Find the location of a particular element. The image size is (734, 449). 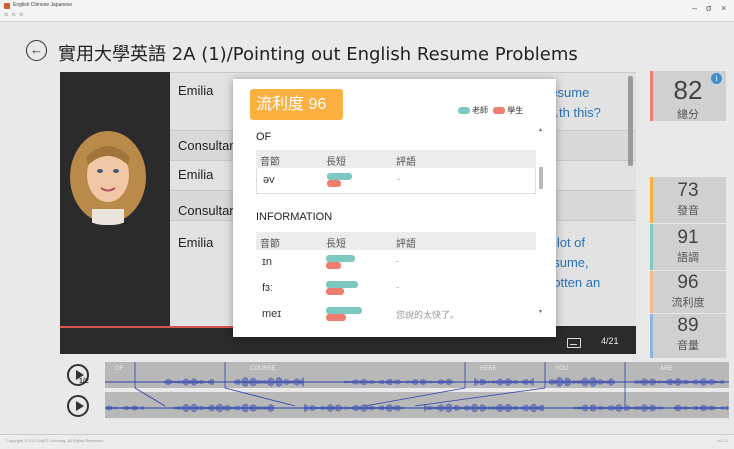

window-nav-buttons: ⊙ ⊙ ⊙ is located at coordinates (14, 15).